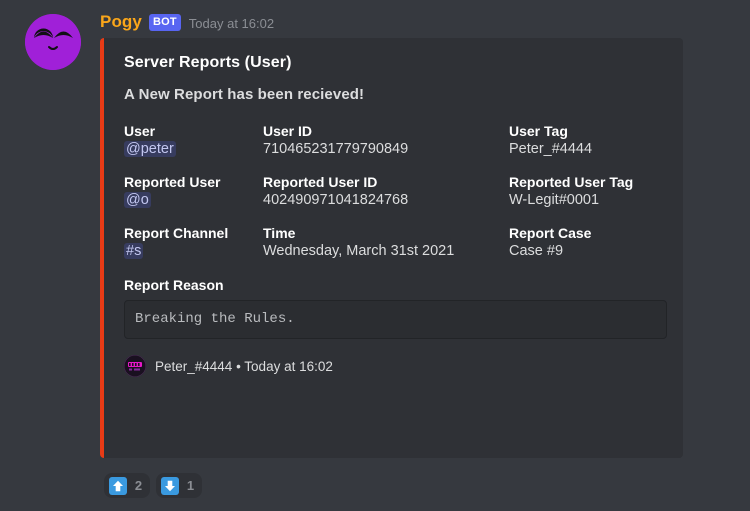 The height and width of the screenshot is (511, 750). Describe the element at coordinates (190, 485) in the screenshot. I see `reaction-count: 1` at that location.